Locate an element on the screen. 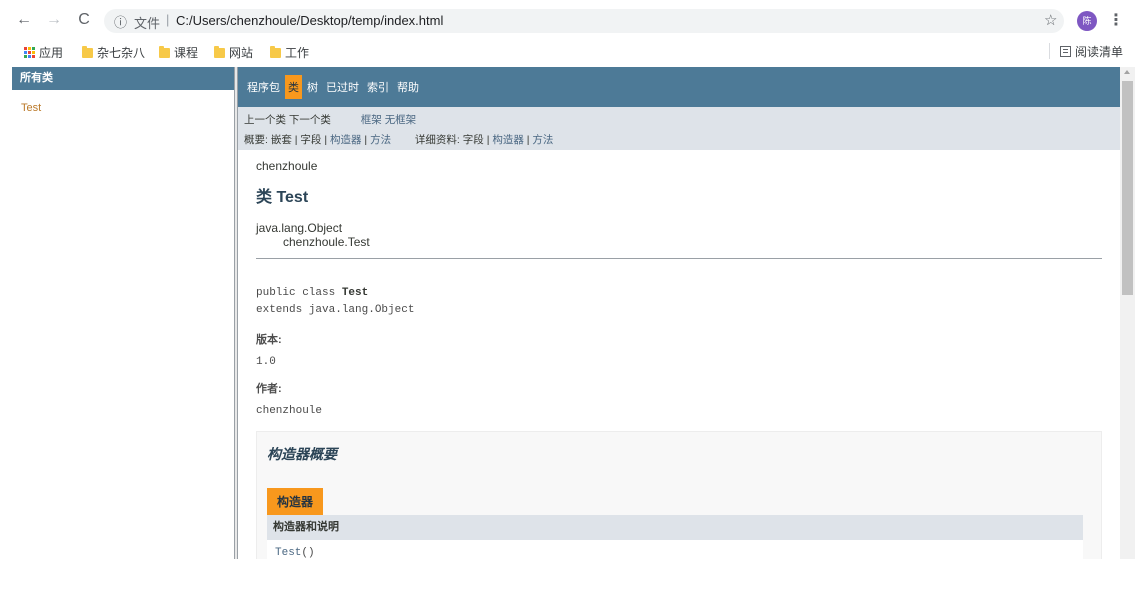 The image size is (1145, 596). apps-grid-icon is located at coordinates (29, 52).